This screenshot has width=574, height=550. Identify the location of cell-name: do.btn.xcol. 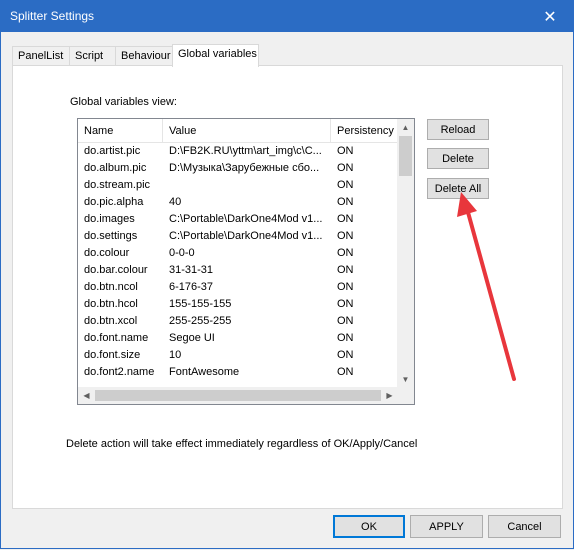
(111, 321).